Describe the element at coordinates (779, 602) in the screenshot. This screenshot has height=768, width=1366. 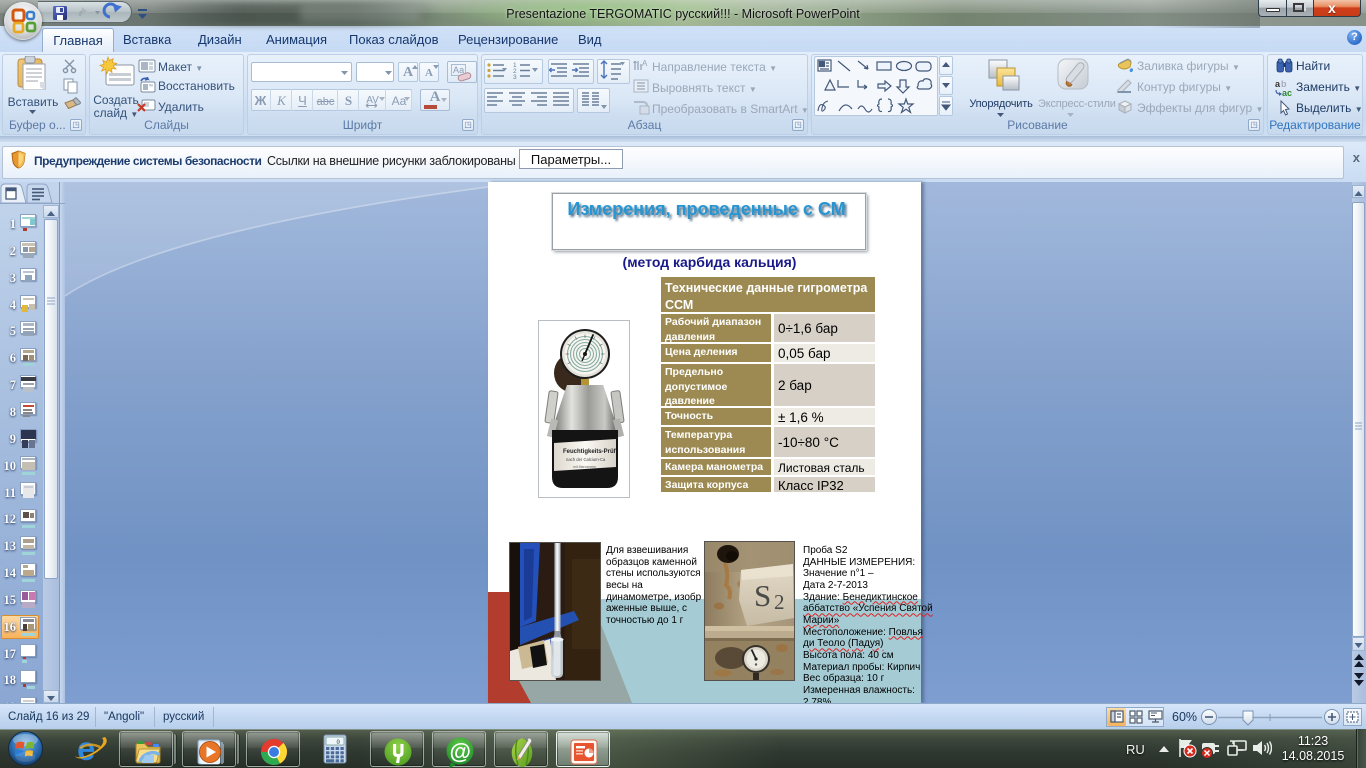
I see `svg-text: 2` at that location.